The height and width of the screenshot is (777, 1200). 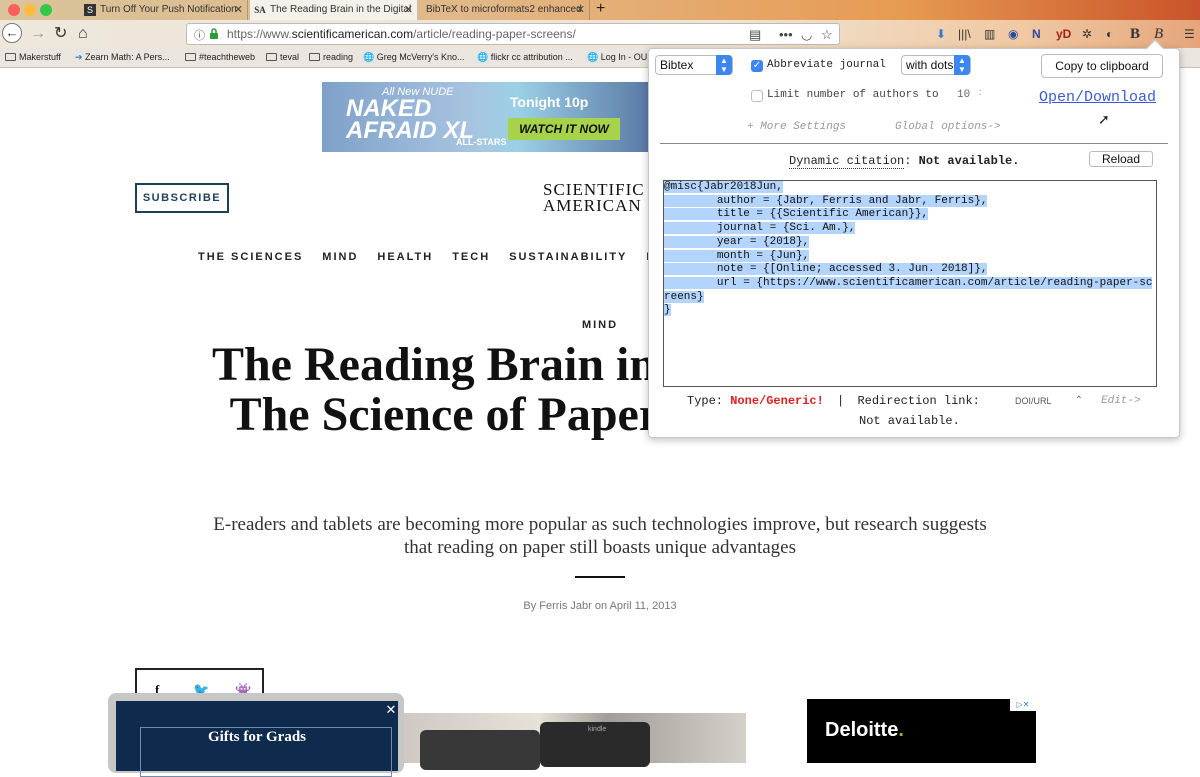 I want to click on subscribe-button: SUBSCRIBE, so click(x=182, y=198).